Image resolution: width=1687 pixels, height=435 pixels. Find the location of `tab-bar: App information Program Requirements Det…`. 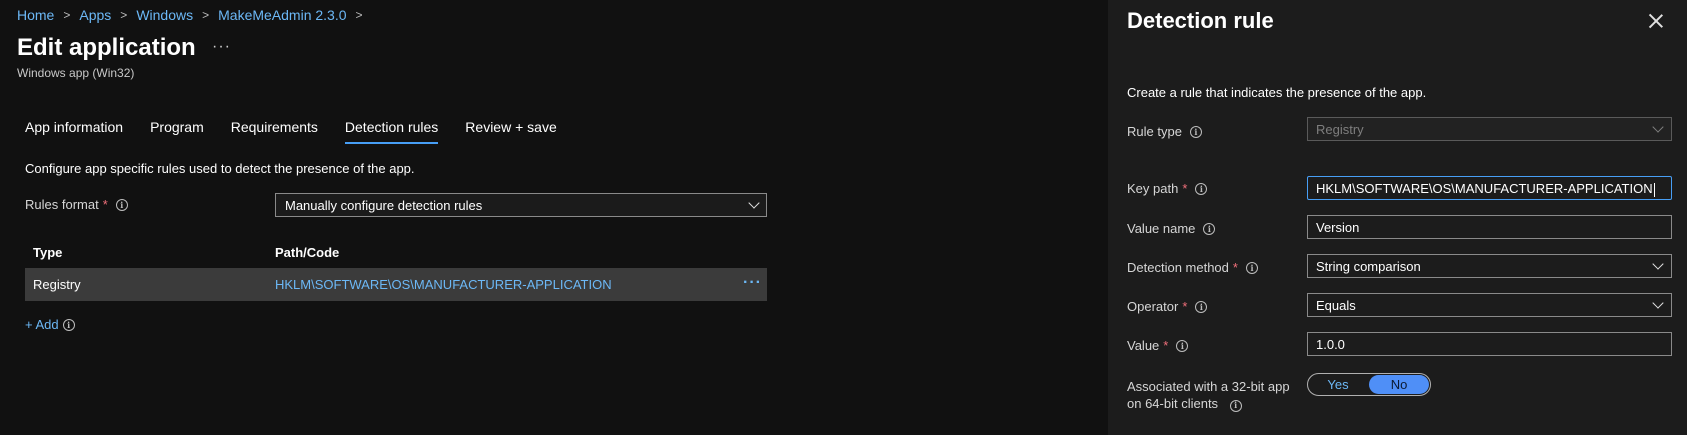

tab-bar: App information Program Requirements Det… is located at coordinates (304, 131).